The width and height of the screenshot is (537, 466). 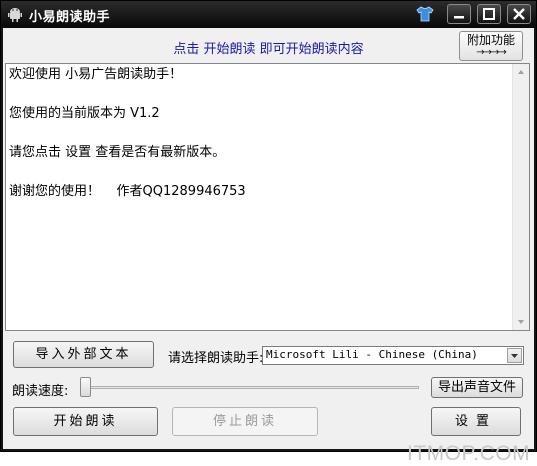 What do you see at coordinates (15, 15) in the screenshot?
I see `android-icon` at bounding box center [15, 15].